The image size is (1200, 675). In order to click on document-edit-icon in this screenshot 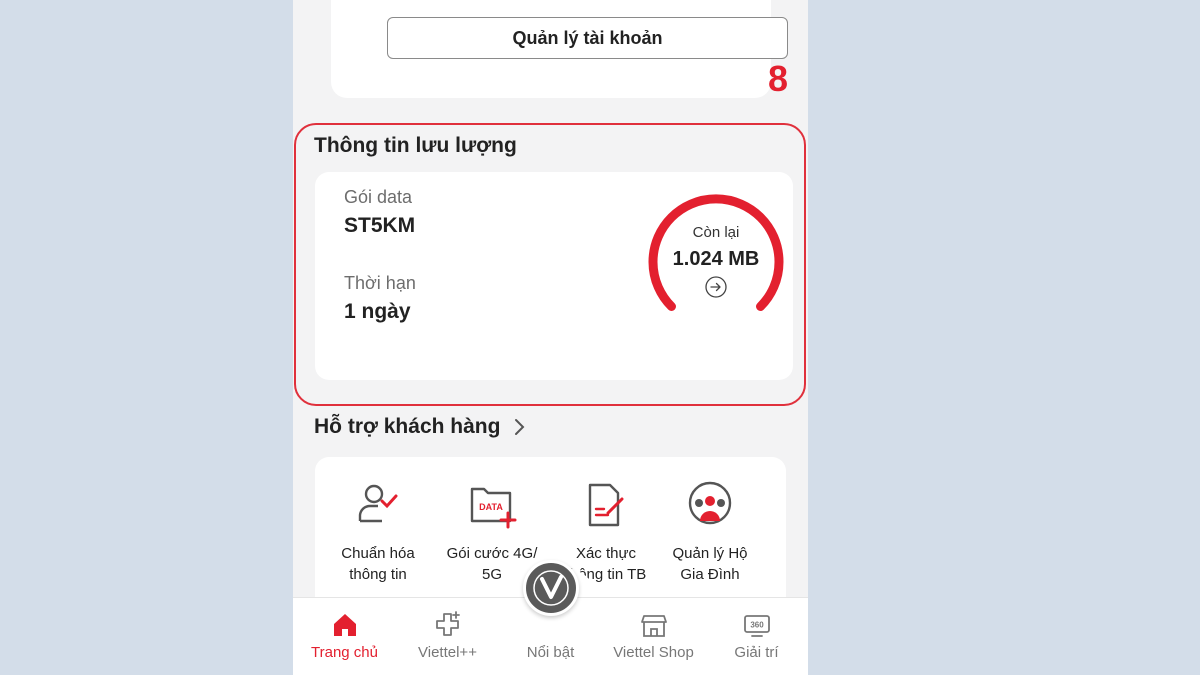, I will do `click(606, 505)`.